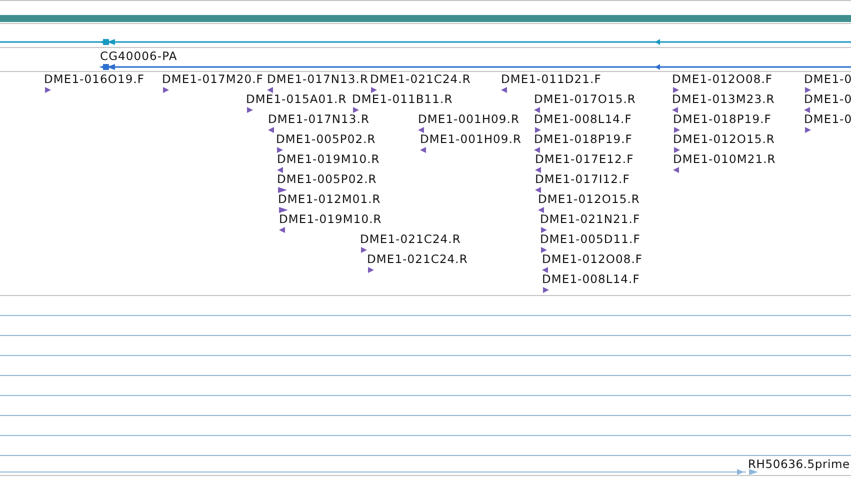 The width and height of the screenshot is (851, 480). Describe the element at coordinates (213, 79) in the screenshot. I see `clone-label: DME1-017M20.F` at that location.